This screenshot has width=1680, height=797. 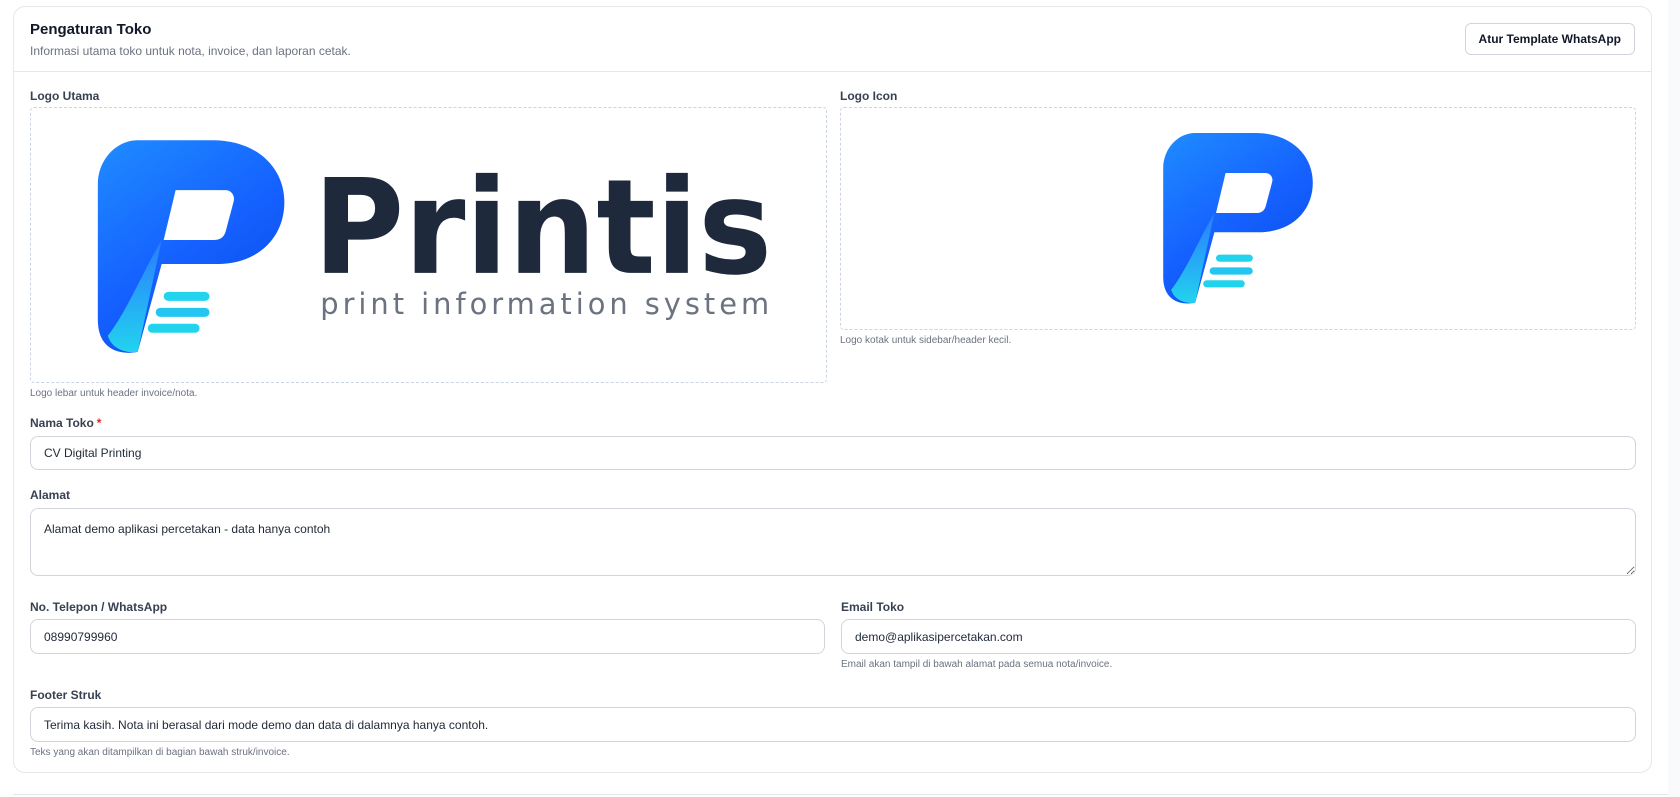 What do you see at coordinates (1674, 398) in the screenshot?
I see `page-scroll-edge` at bounding box center [1674, 398].